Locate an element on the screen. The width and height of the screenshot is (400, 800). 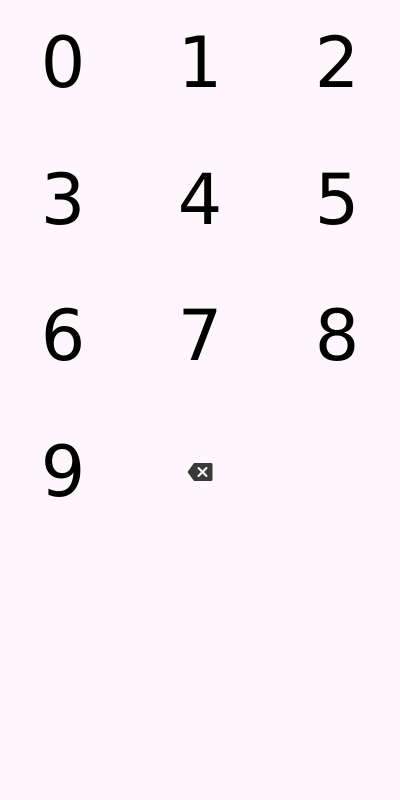
key-4-label: 4 is located at coordinates (200, 200).